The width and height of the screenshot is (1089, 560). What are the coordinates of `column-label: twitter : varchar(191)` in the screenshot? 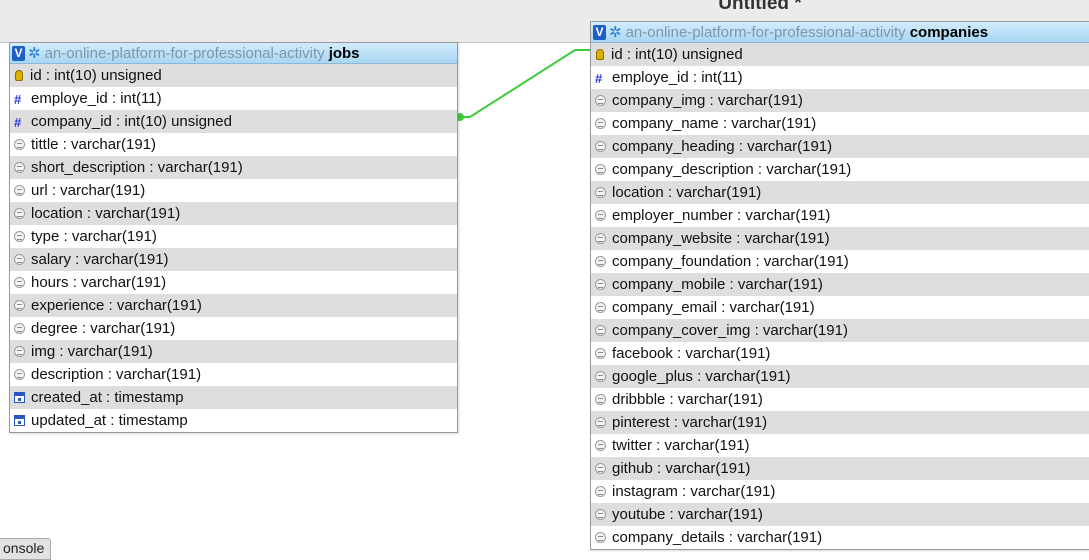 It's located at (681, 445).